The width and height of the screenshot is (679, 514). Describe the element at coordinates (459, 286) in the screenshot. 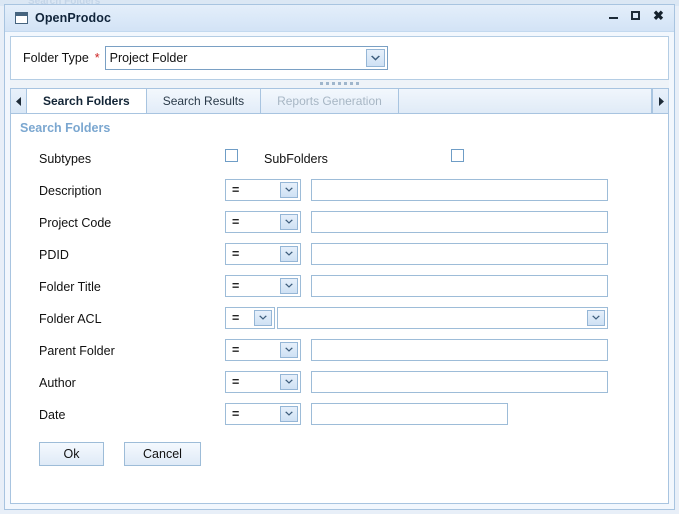

I see `folder-title-input` at that location.